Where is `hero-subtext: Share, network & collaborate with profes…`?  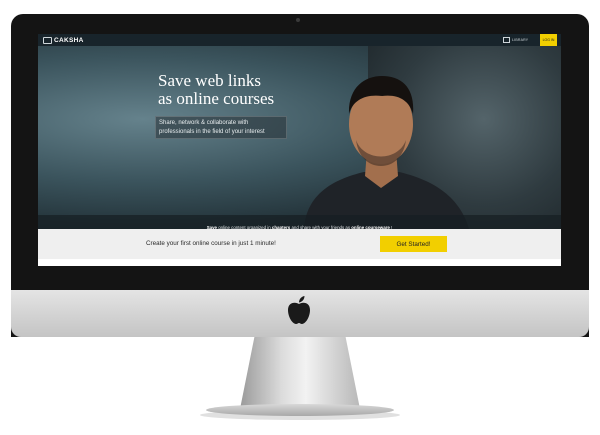 hero-subtext: Share, network & collaborate with profes… is located at coordinates (221, 127).